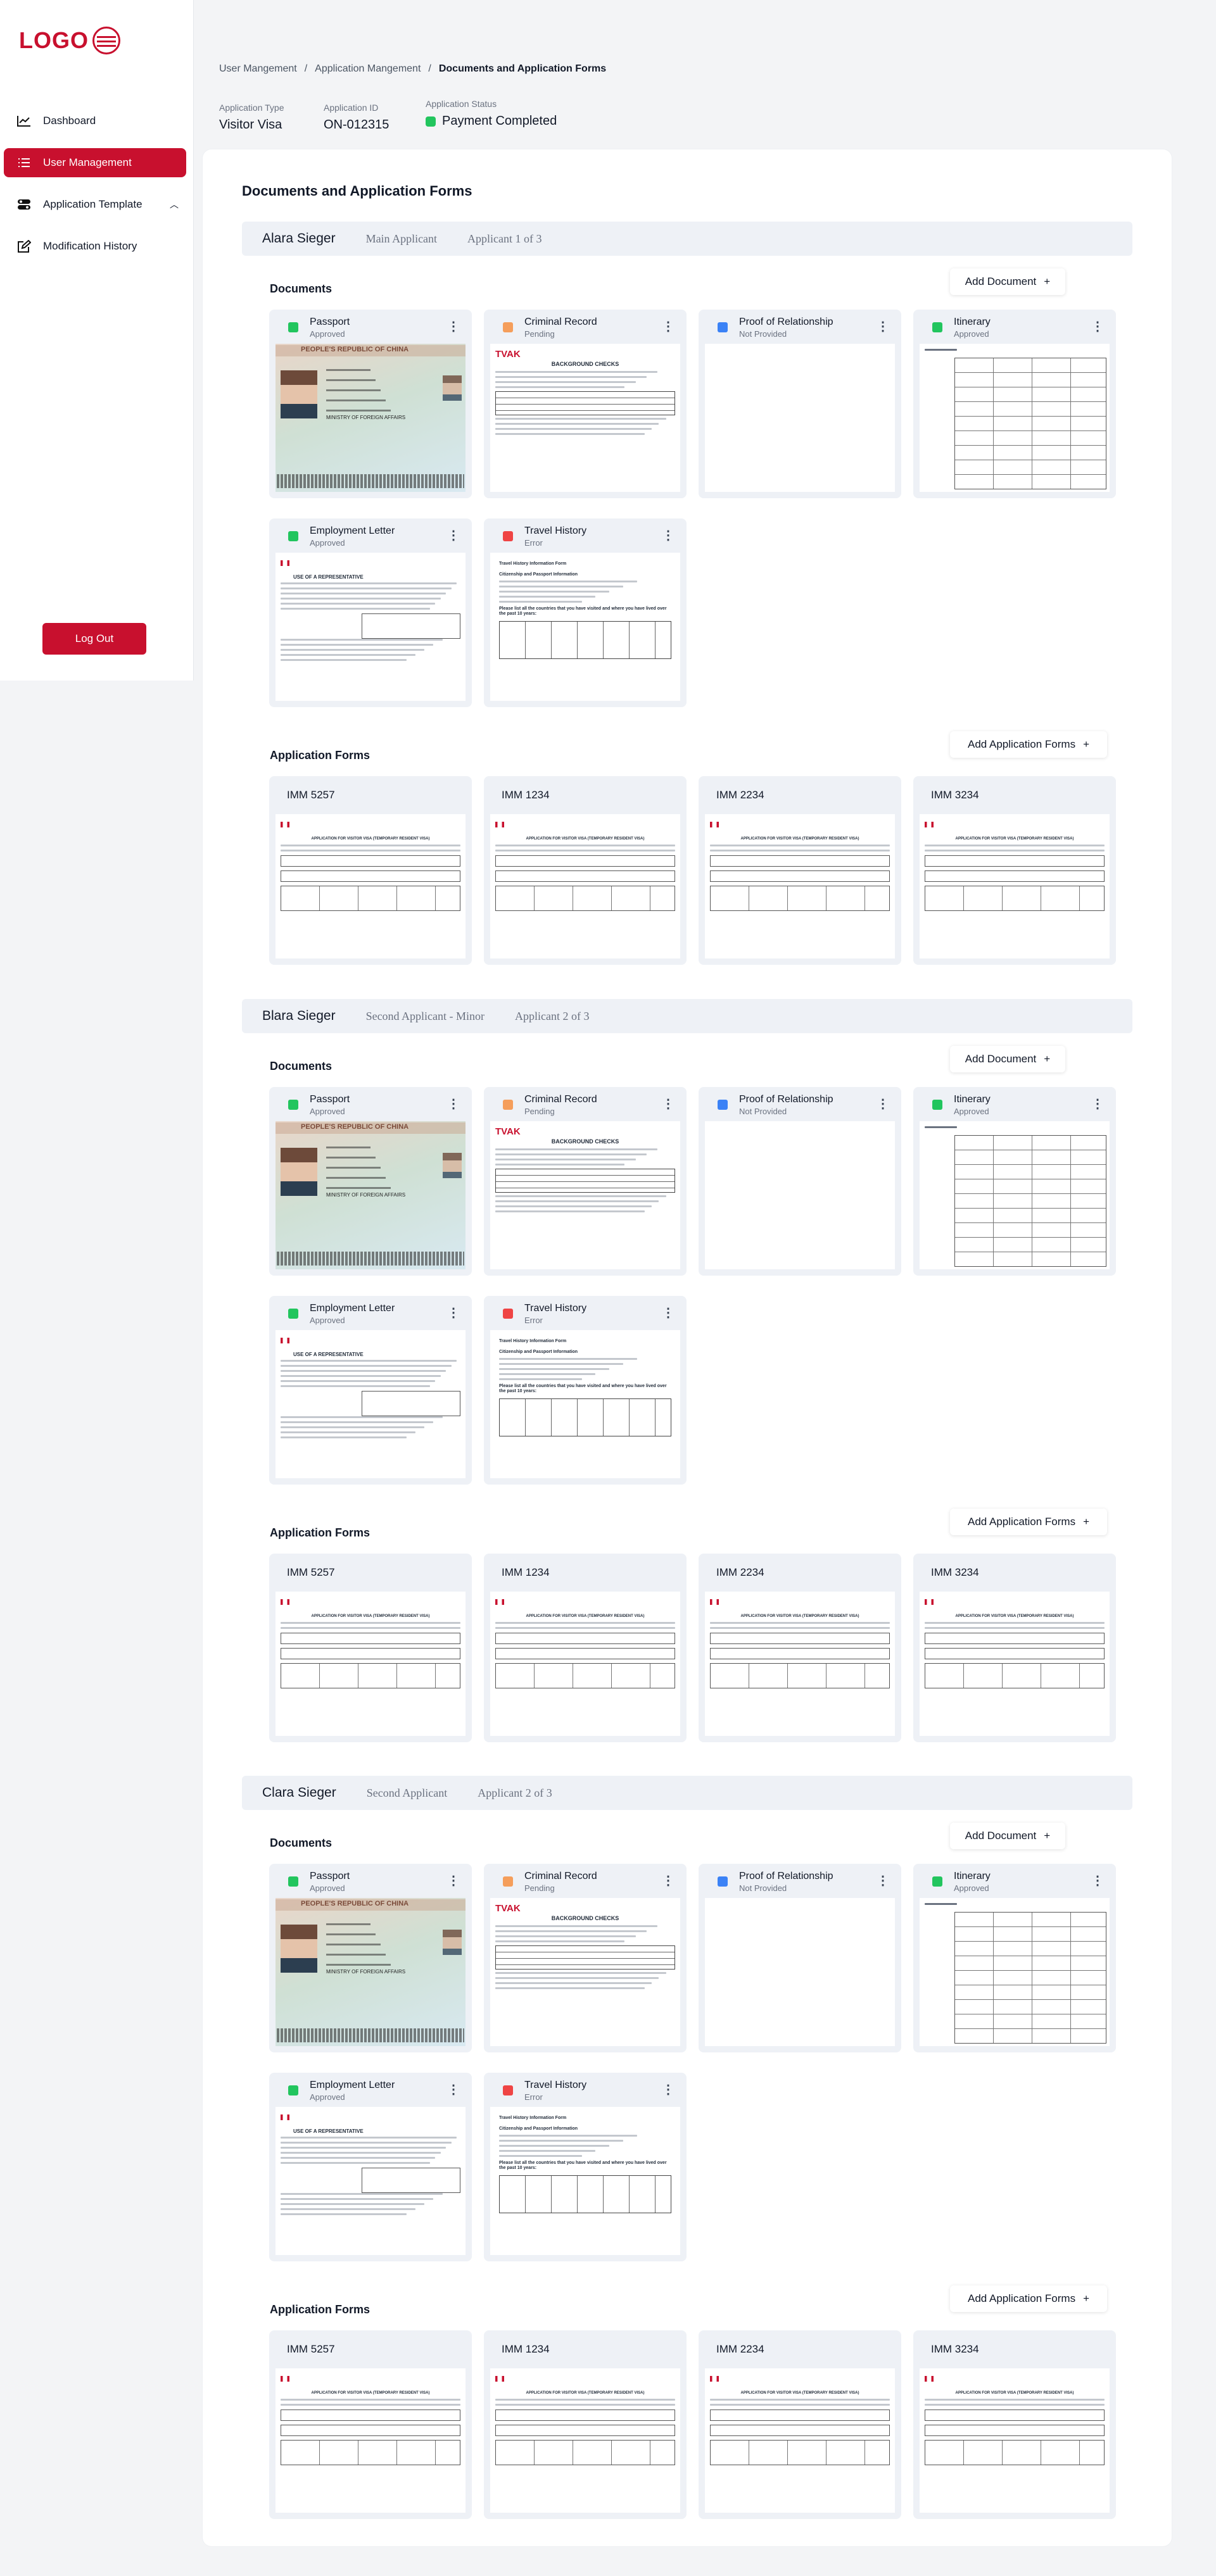 The width and height of the screenshot is (1216, 2576). I want to click on sidebar-item-application-template: Application Template ︿, so click(95, 205).